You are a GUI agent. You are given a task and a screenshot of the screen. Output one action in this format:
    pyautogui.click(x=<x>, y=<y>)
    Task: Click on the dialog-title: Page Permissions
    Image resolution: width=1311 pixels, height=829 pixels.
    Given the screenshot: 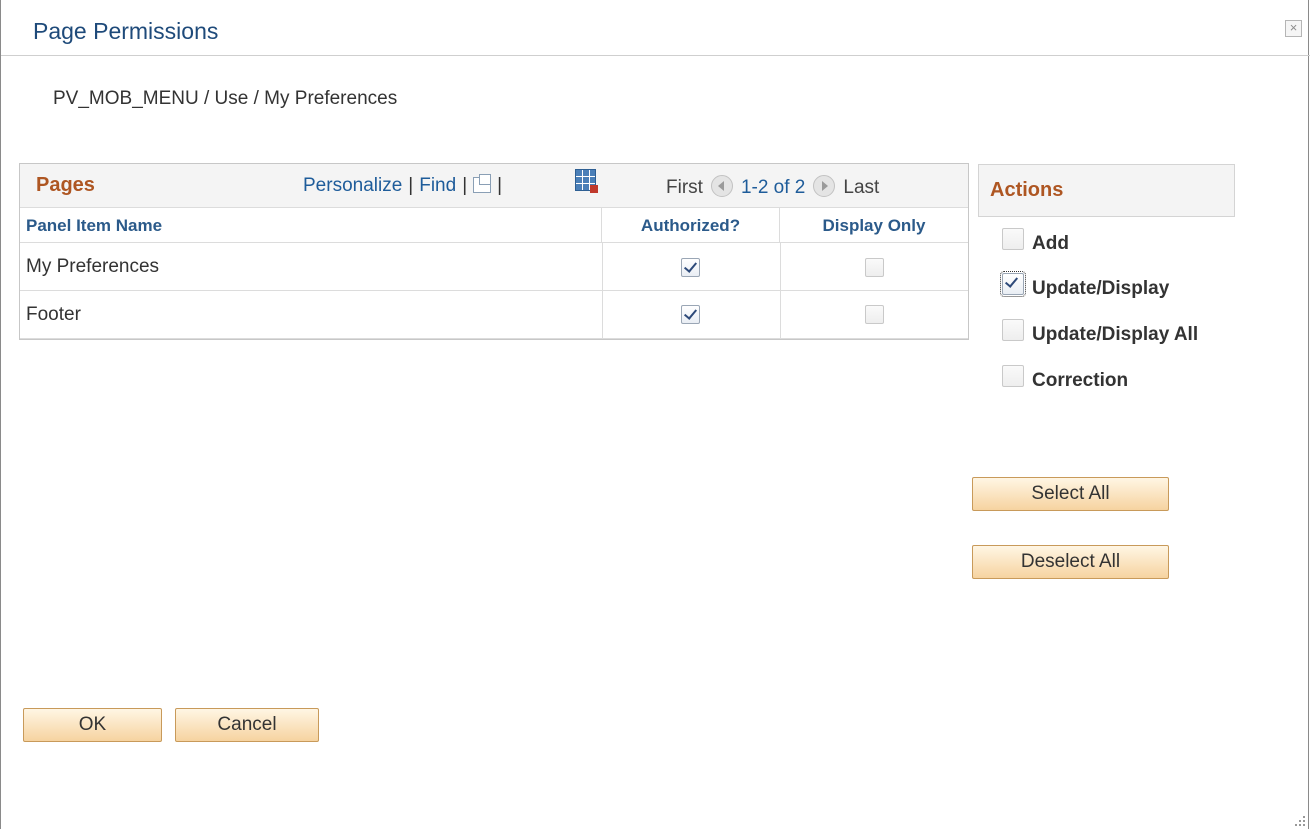 What is the action you would take?
    pyautogui.click(x=126, y=31)
    